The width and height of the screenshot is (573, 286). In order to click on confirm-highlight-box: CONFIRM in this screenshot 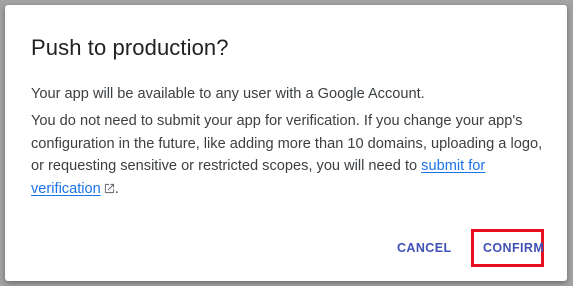, I will do `click(507, 248)`.